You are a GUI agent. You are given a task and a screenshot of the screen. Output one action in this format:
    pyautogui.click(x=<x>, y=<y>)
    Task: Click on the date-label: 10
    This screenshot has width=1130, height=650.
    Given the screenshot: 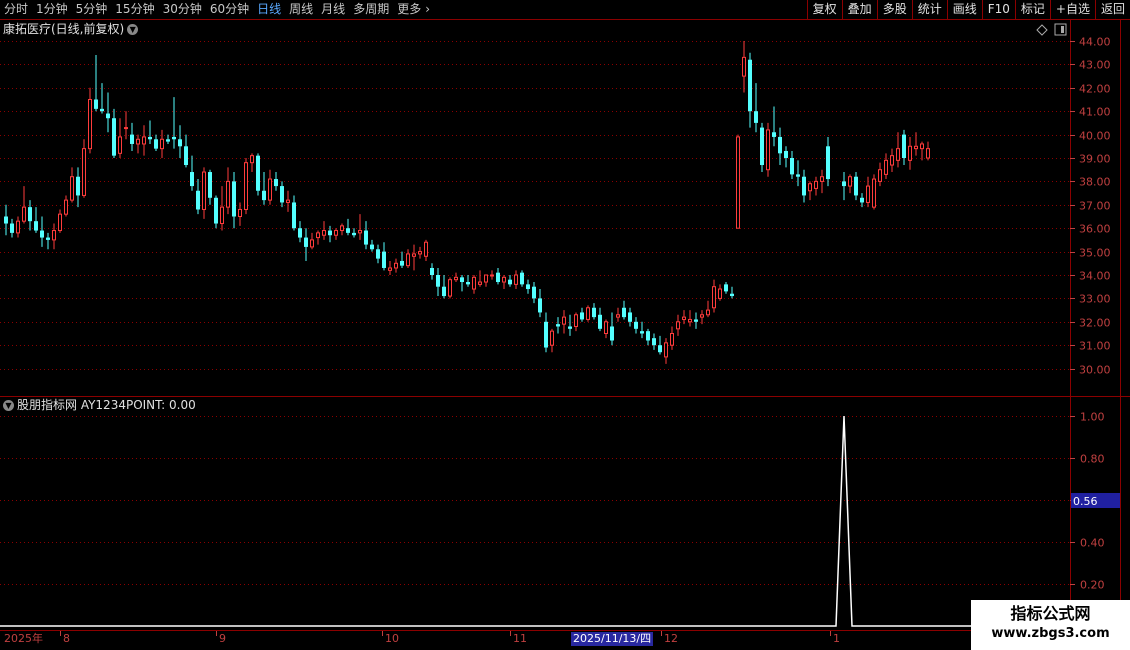 What is the action you would take?
    pyautogui.click(x=392, y=638)
    